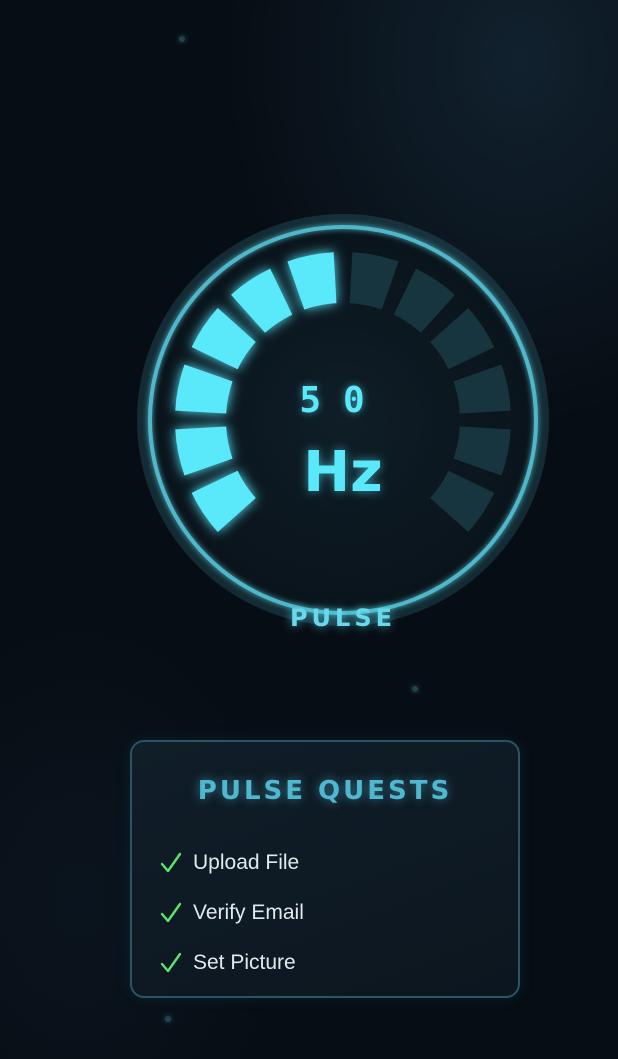 Image resolution: width=618 pixels, height=1059 pixels. I want to click on gauge-unit: Hz, so click(343, 472).